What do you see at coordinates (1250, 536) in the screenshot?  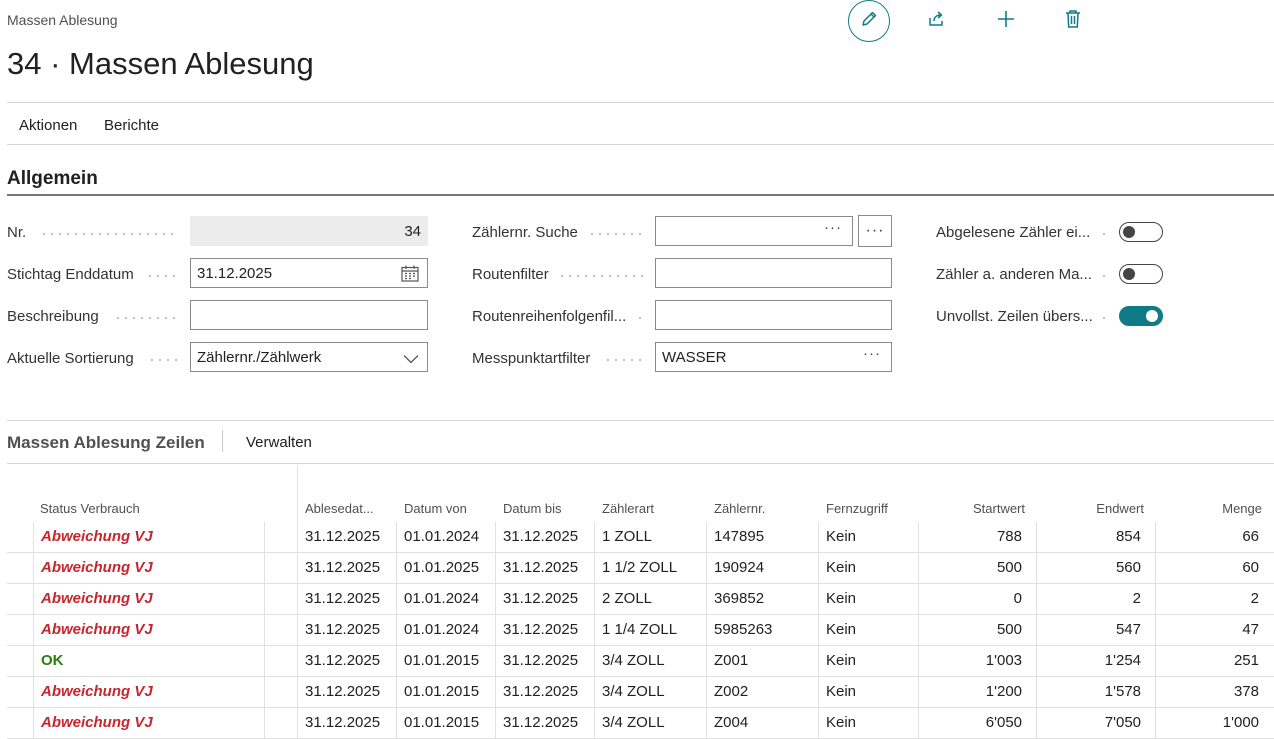 I see `cell-menge: 66` at bounding box center [1250, 536].